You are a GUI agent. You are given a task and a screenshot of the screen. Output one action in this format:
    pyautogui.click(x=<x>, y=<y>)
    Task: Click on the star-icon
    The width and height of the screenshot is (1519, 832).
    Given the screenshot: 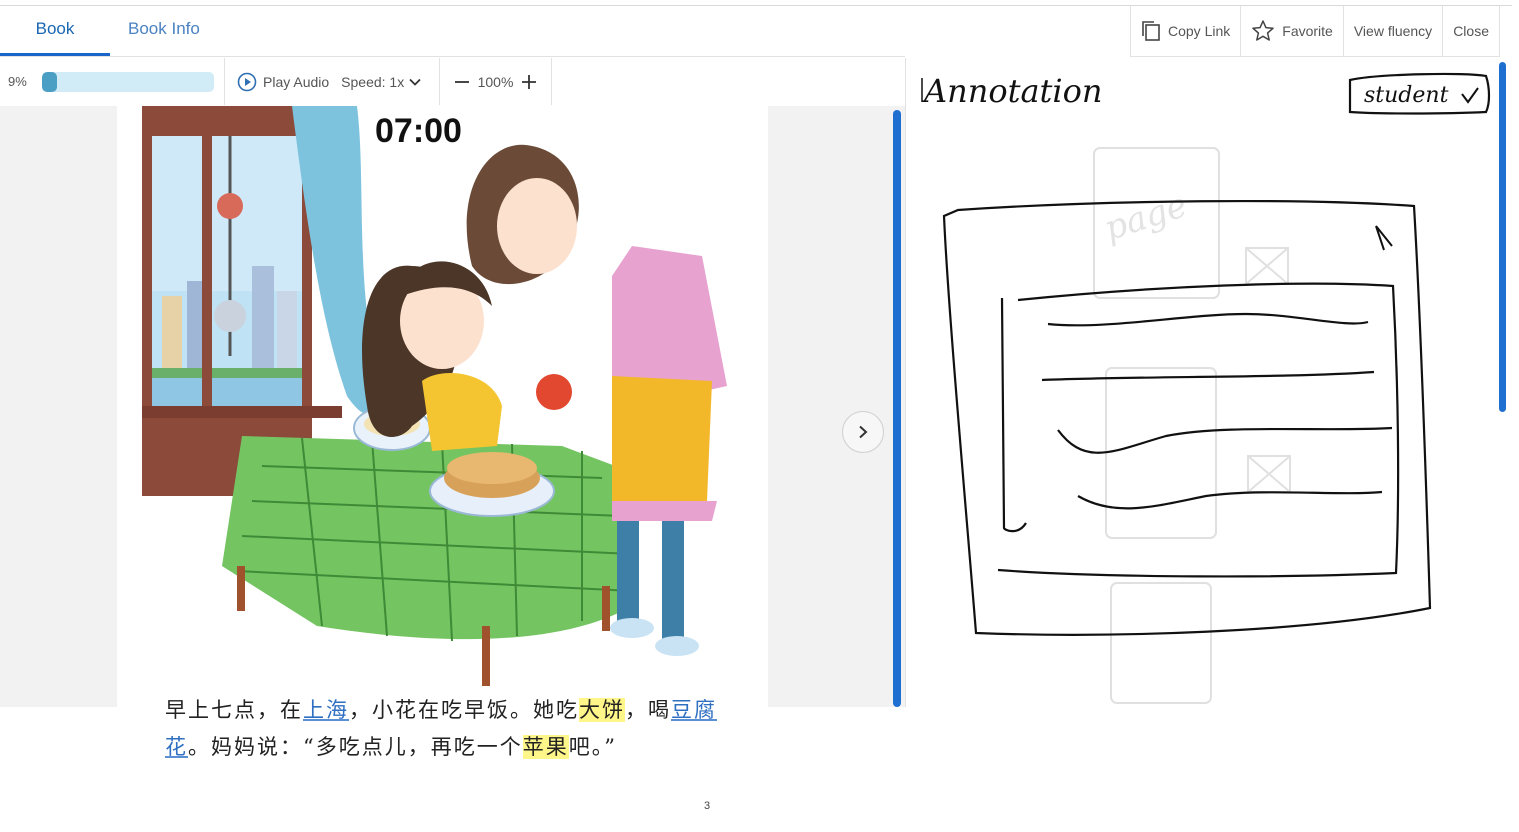 What is the action you would take?
    pyautogui.click(x=1263, y=30)
    